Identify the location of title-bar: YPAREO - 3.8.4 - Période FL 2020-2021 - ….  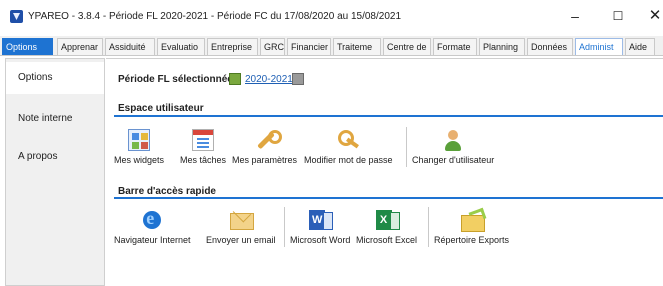
(331, 16).